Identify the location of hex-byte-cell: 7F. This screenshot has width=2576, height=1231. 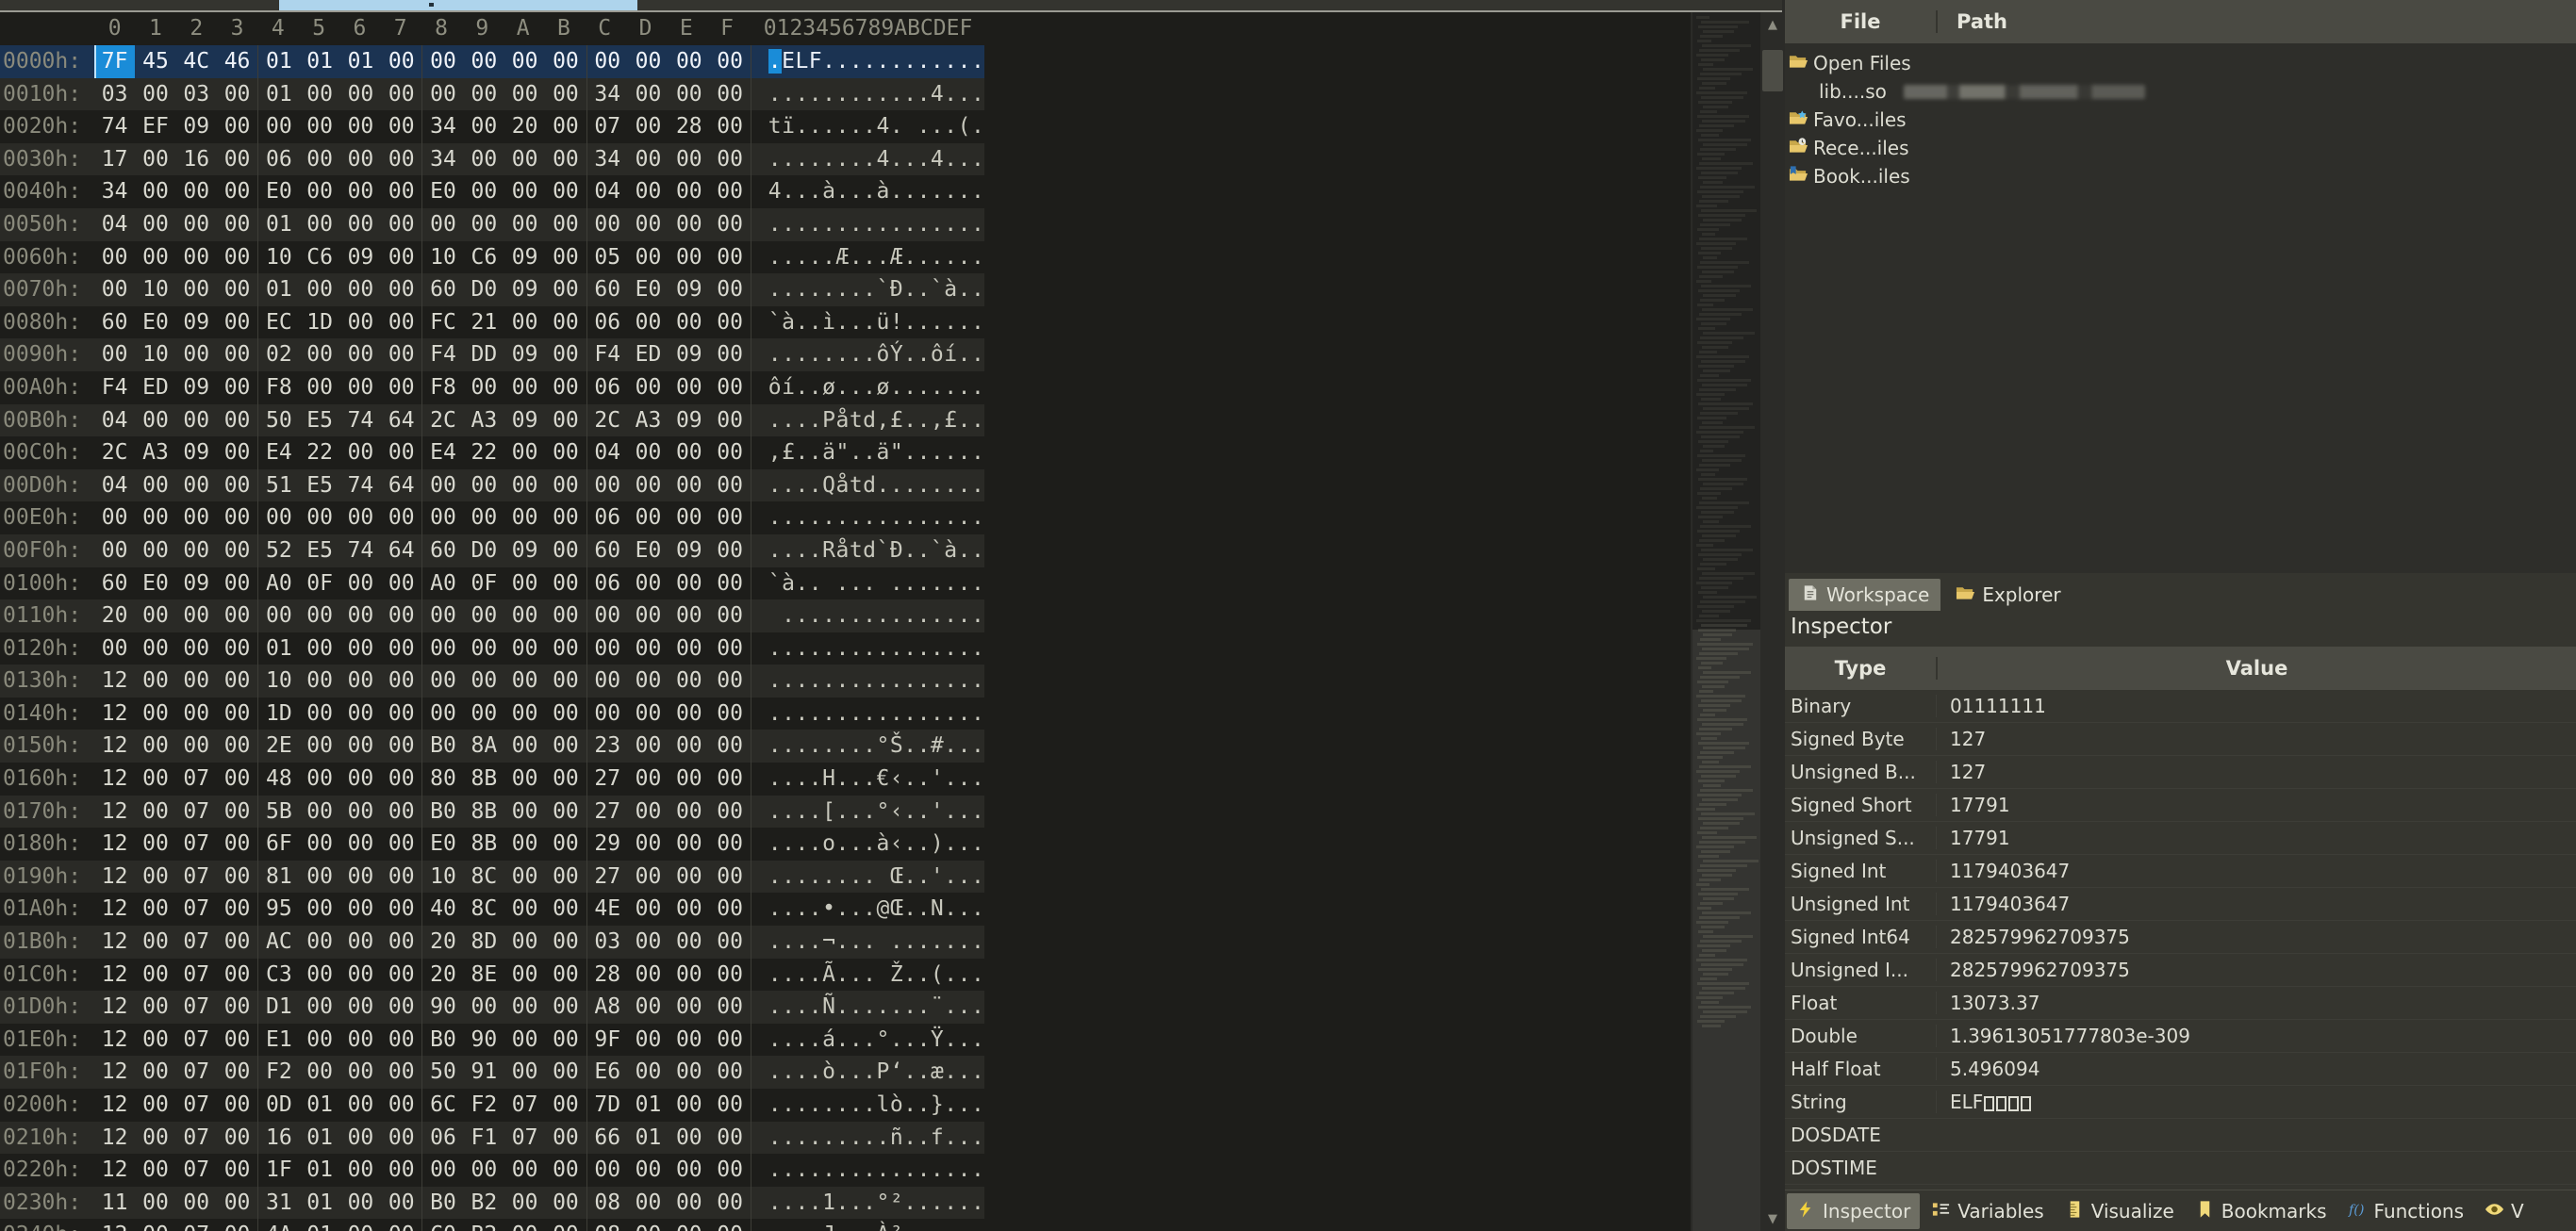
(115, 62).